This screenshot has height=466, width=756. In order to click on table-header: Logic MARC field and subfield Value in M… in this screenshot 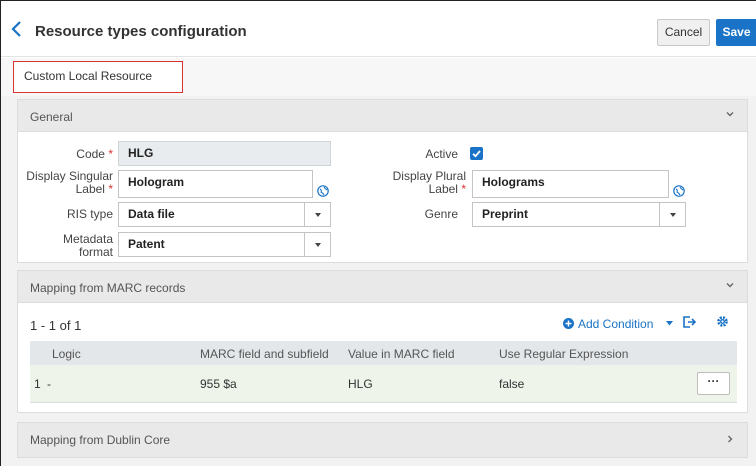, I will do `click(383, 353)`.